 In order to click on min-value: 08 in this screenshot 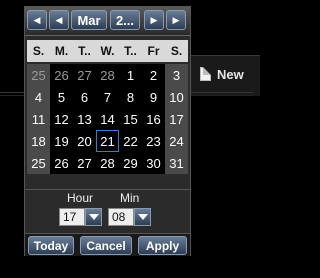, I will do `click(119, 217)`.